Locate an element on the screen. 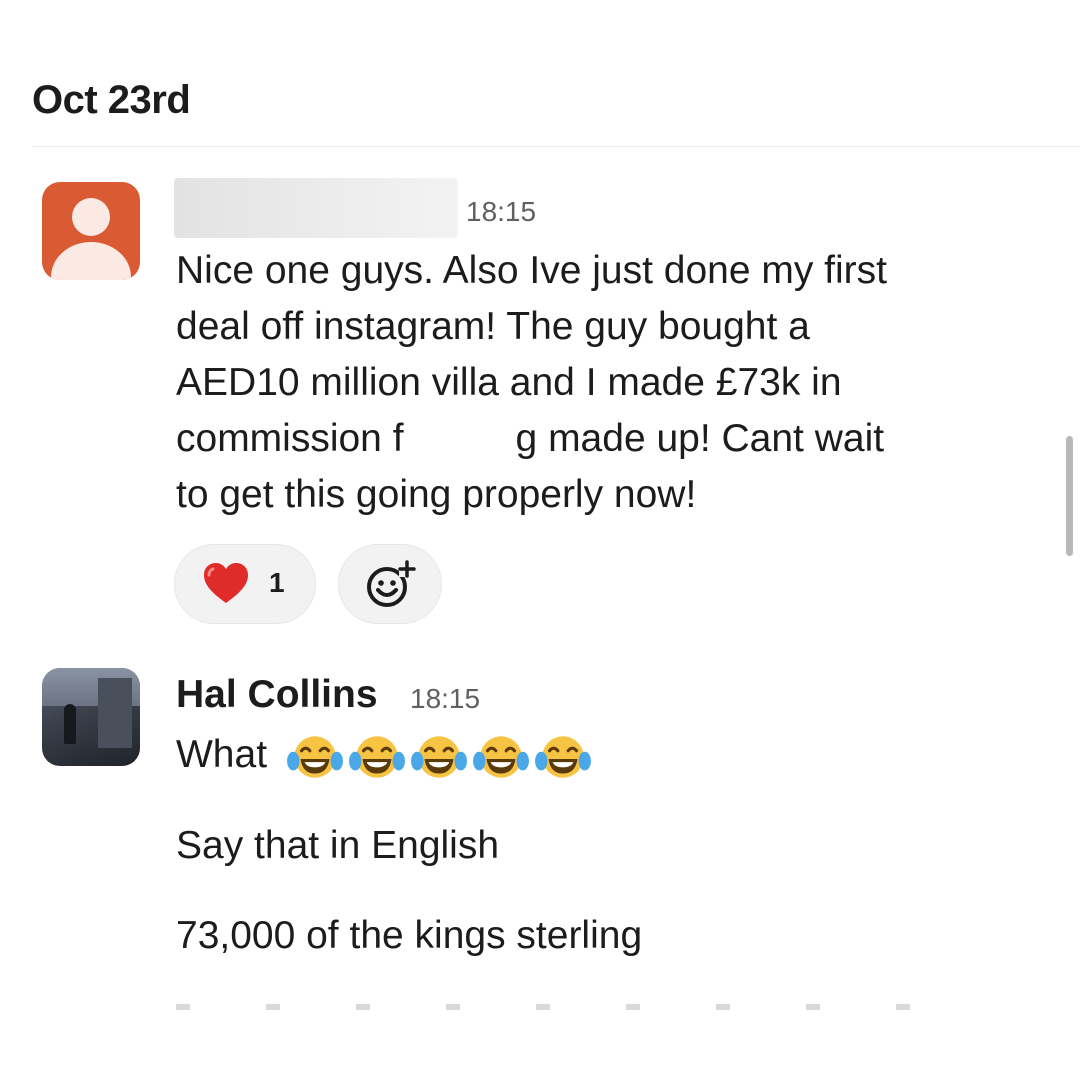 The image size is (1080, 1080). message-text-line: 73,000 of the kings sterling is located at coordinates (409, 935).